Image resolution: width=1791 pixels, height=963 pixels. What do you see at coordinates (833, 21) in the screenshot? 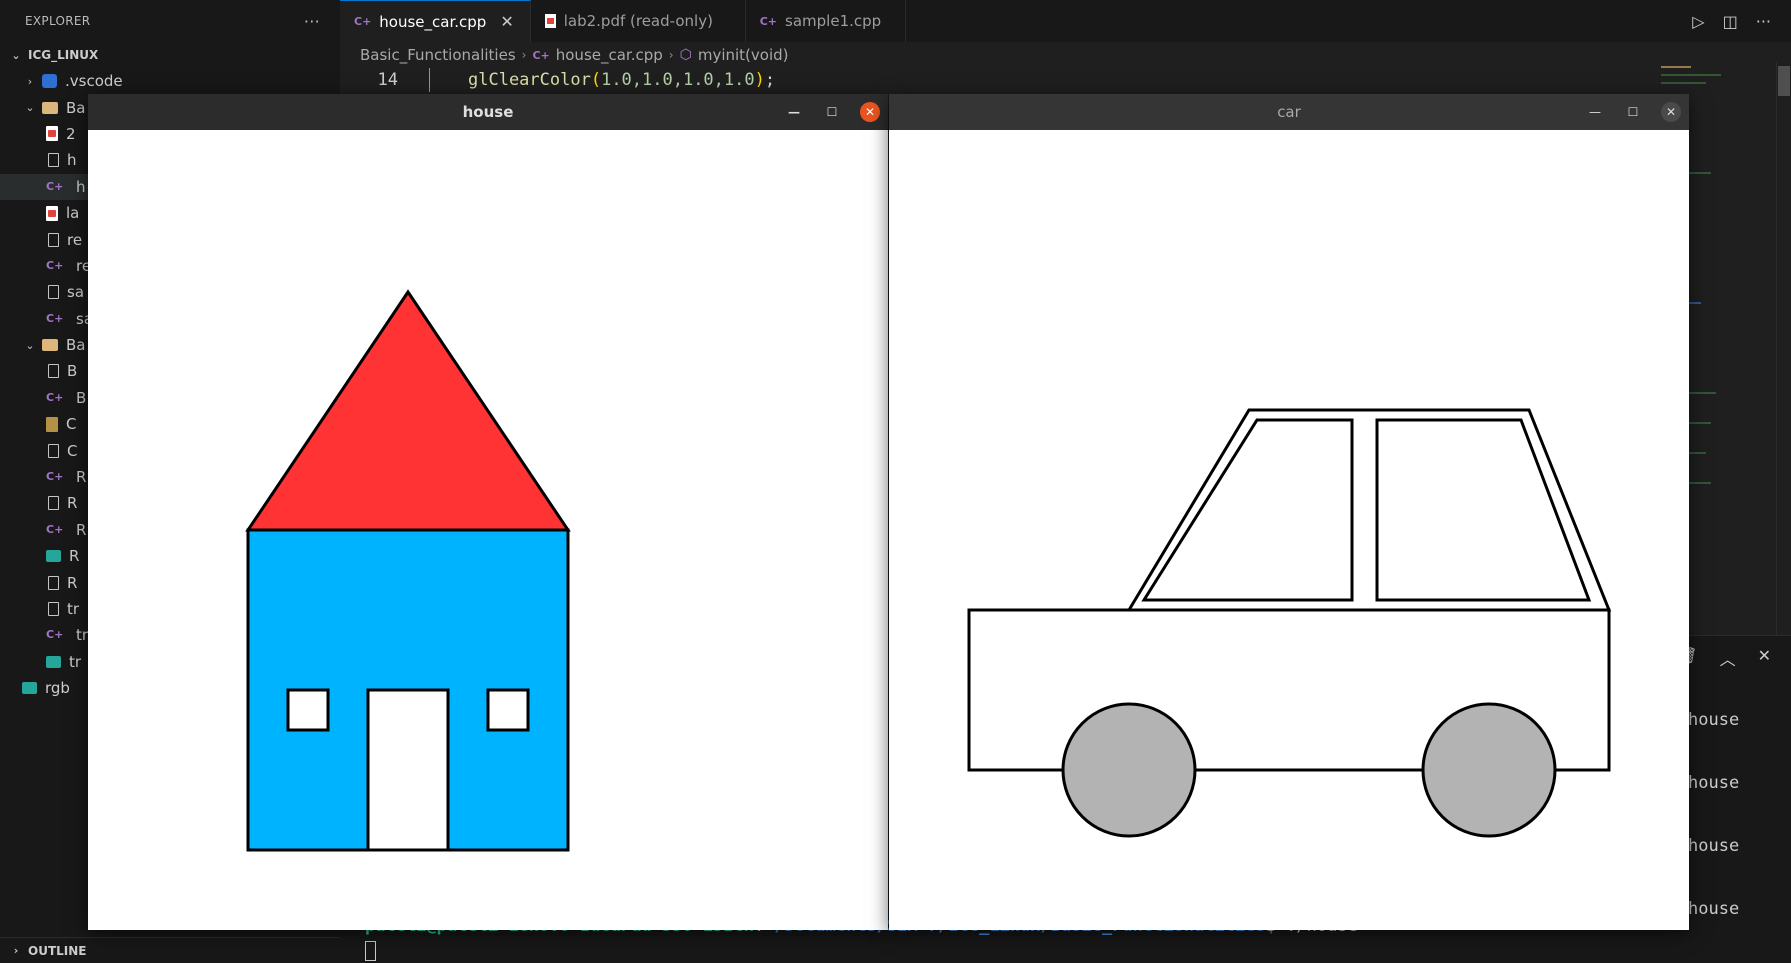
I see `tab-label: sample1.cpp` at bounding box center [833, 21].